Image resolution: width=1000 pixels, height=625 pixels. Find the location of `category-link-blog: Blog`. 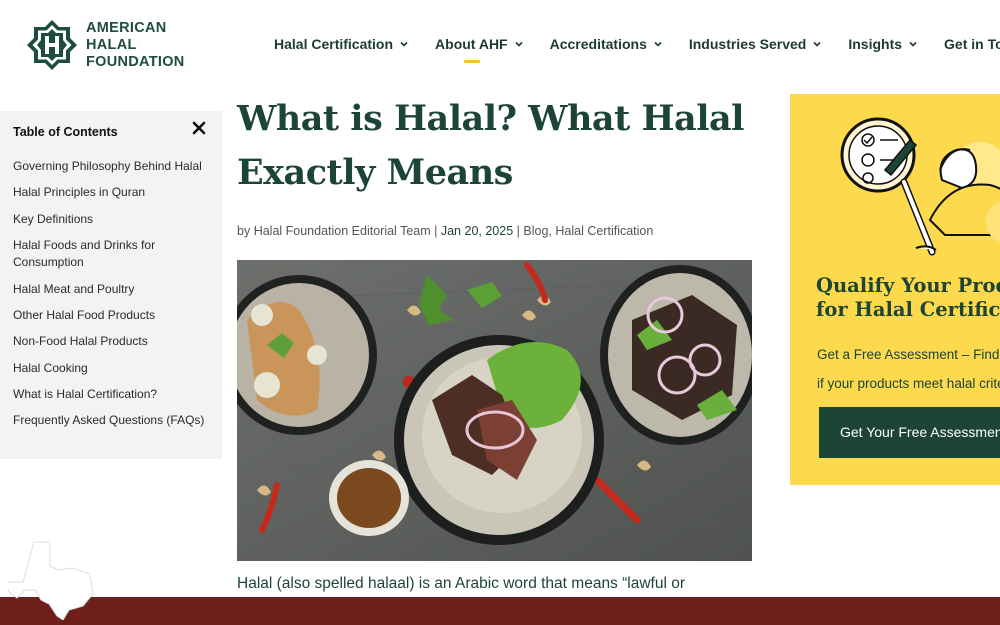

category-link-blog: Blog is located at coordinates (535, 231).